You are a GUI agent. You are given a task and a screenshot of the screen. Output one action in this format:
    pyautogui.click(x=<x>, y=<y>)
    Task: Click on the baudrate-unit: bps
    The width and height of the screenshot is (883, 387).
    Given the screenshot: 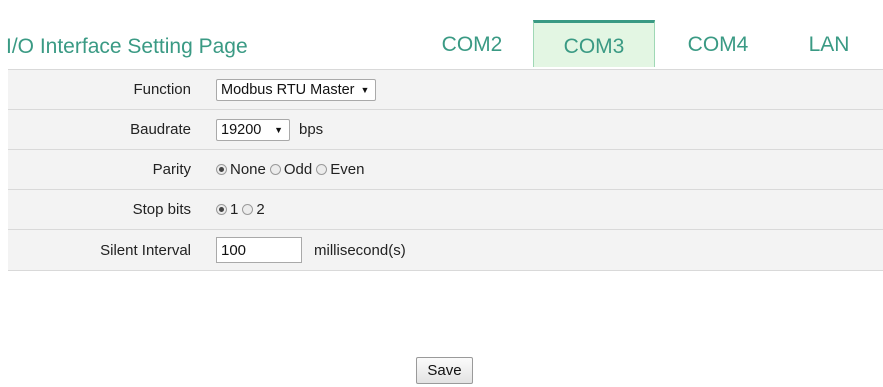 What is the action you would take?
    pyautogui.click(x=311, y=129)
    